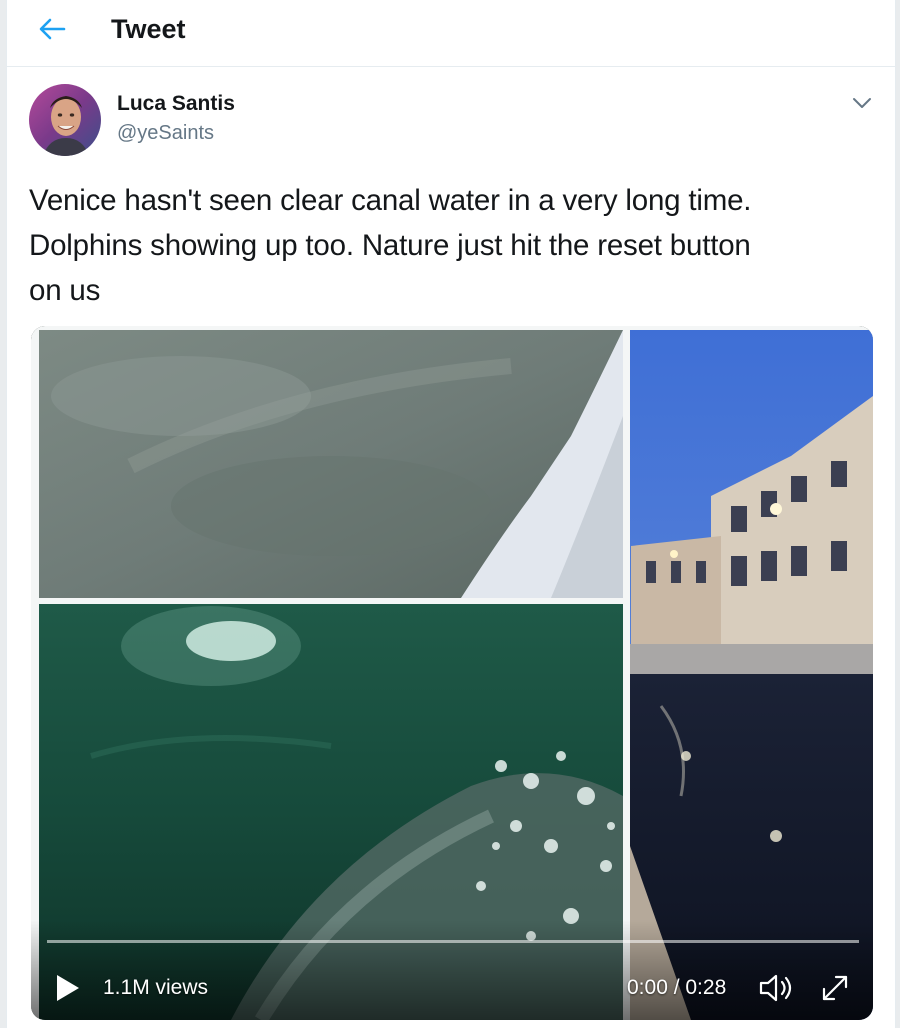 The height and width of the screenshot is (1028, 900). Describe the element at coordinates (165, 133) in the screenshot. I see `author-handle: @yeSaints` at that location.